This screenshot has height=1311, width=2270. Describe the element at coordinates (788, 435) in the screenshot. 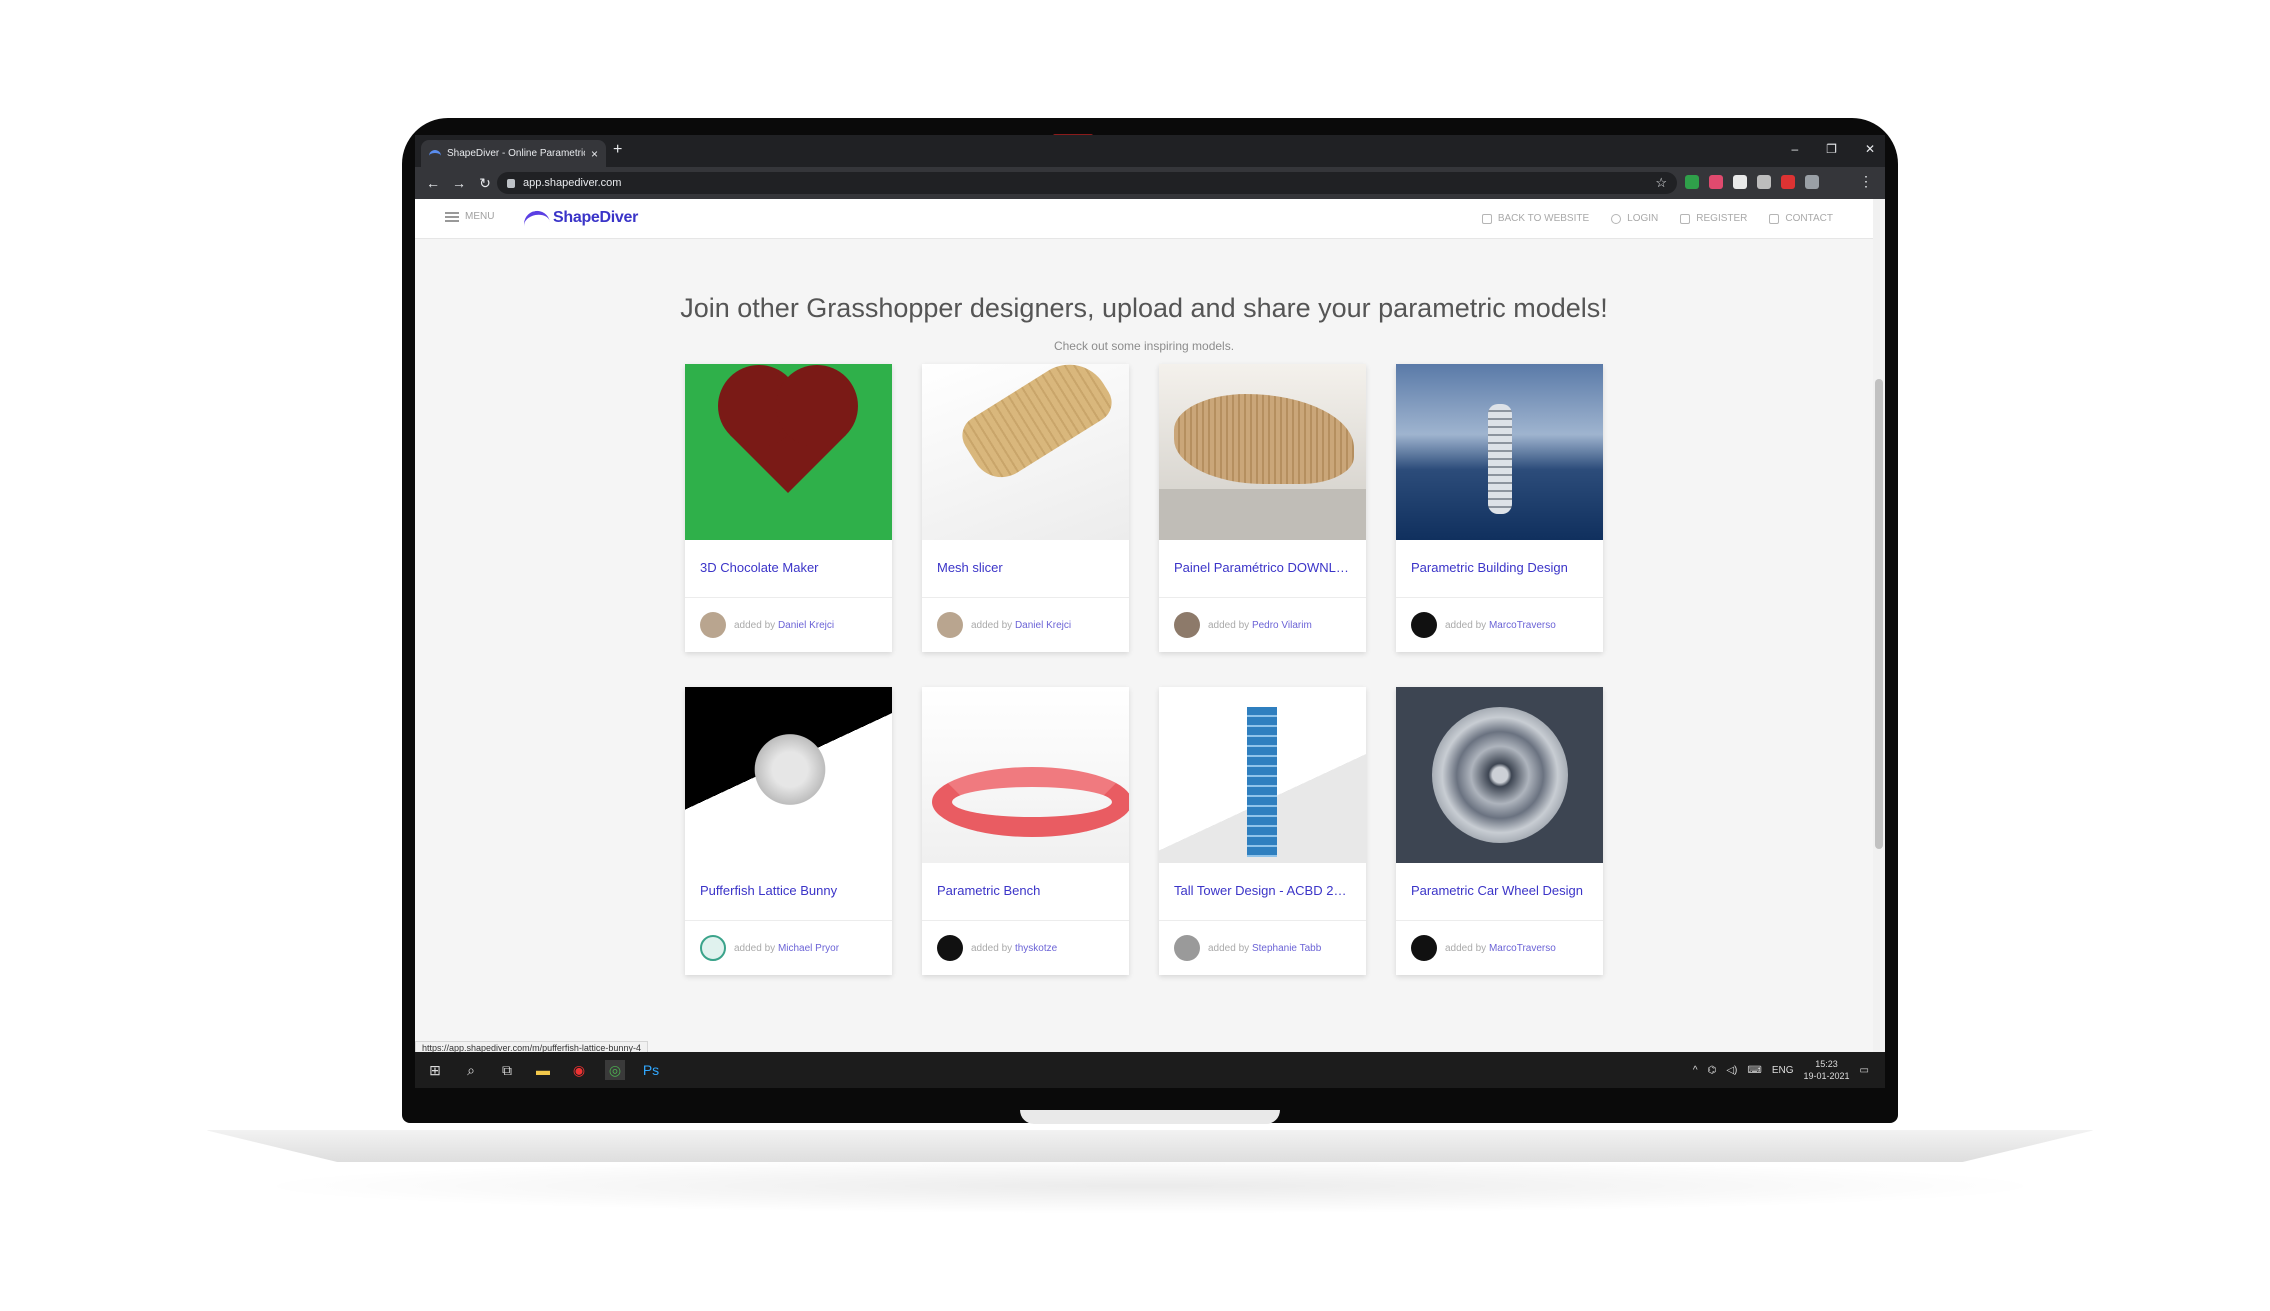

I see `chocolate-heart-image` at that location.